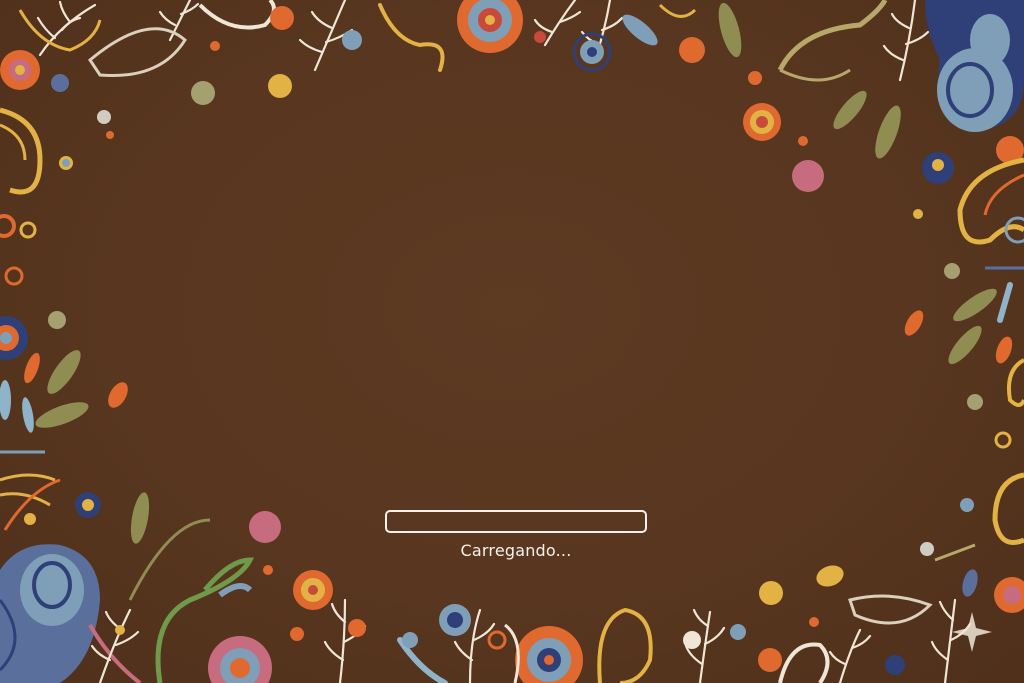  I want to click on loading-progress-bar, so click(516, 521).